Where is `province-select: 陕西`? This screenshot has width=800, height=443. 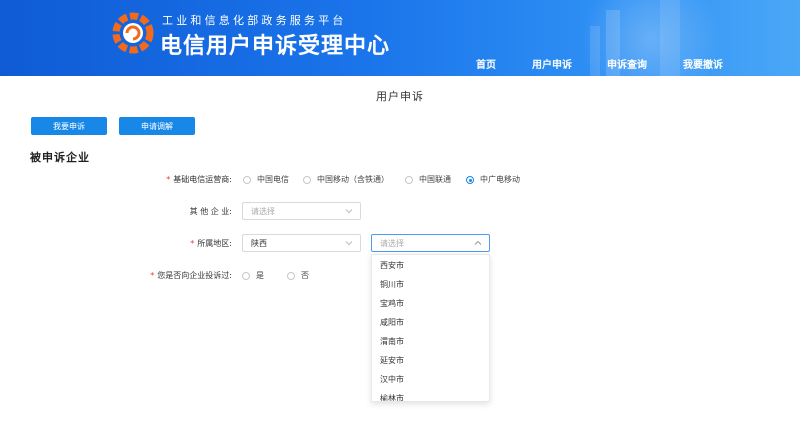 province-select: 陕西 is located at coordinates (301, 243).